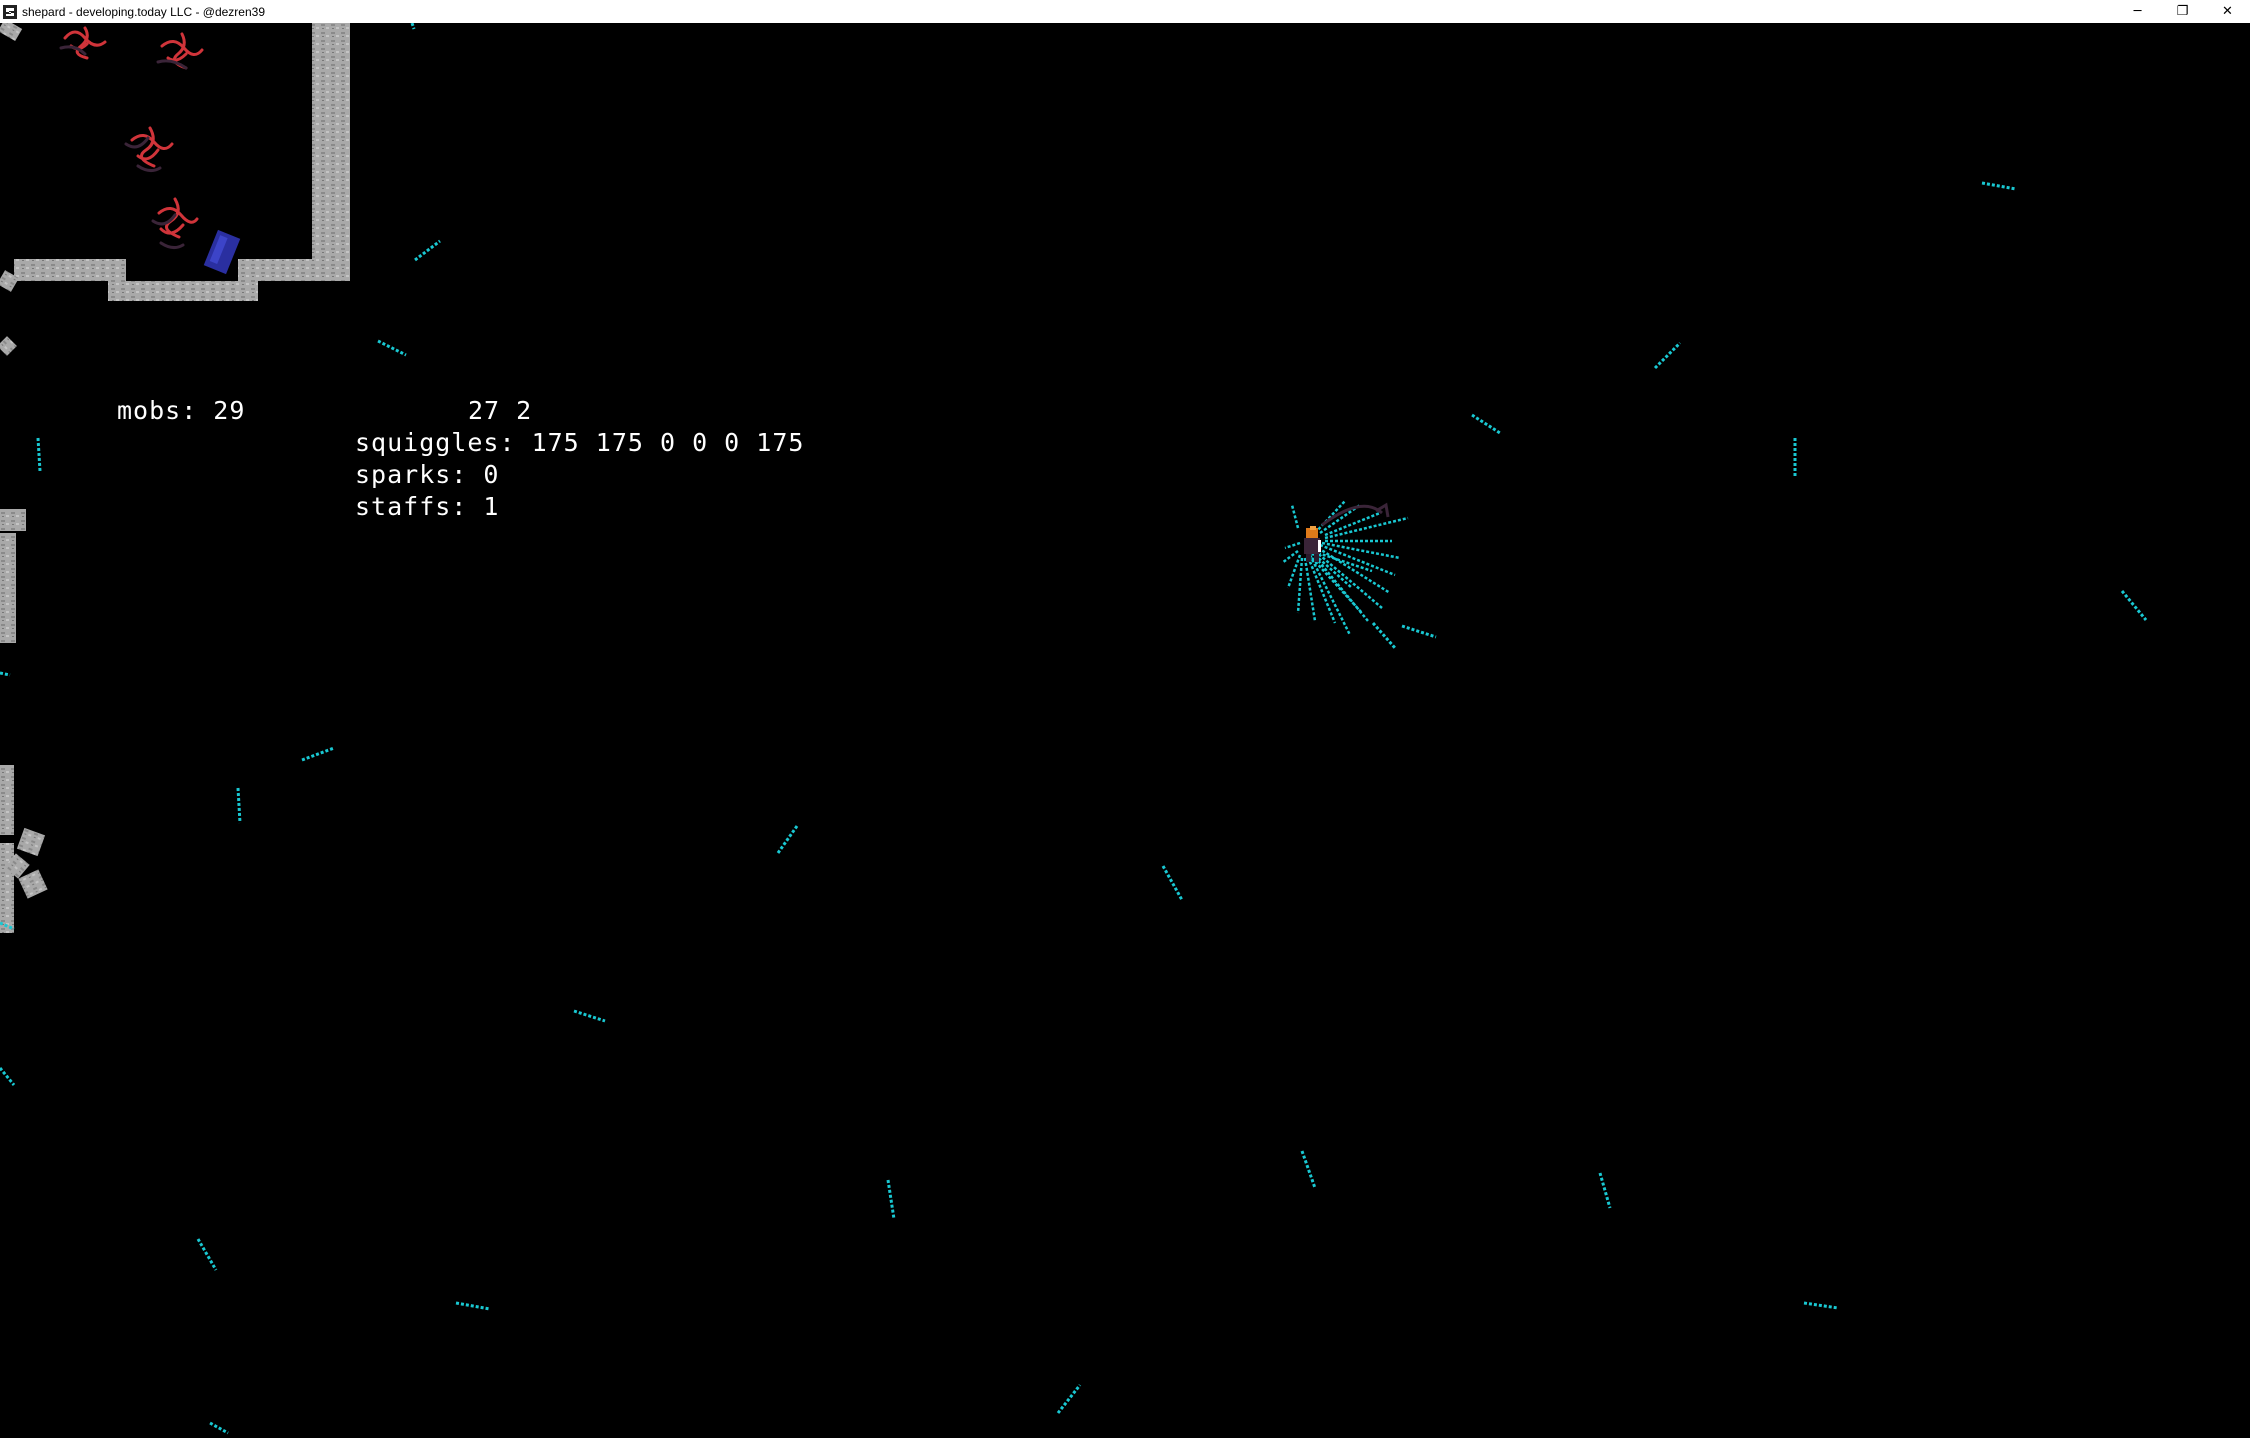 This screenshot has width=2250, height=1438. Describe the element at coordinates (427, 506) in the screenshot. I see `staffs-counter: staffs: 1` at that location.